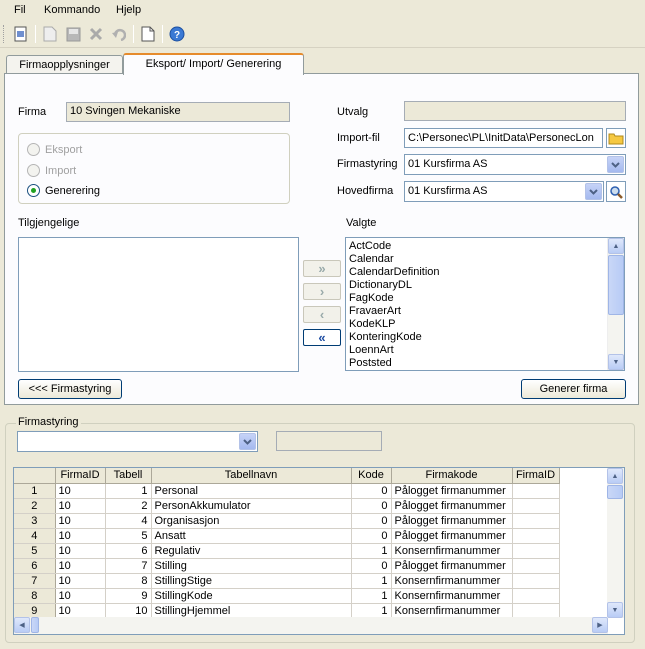  I want to click on table-row: 4 10 5 Ansatt 0 Pålogget firmanummer, so click(287, 536).